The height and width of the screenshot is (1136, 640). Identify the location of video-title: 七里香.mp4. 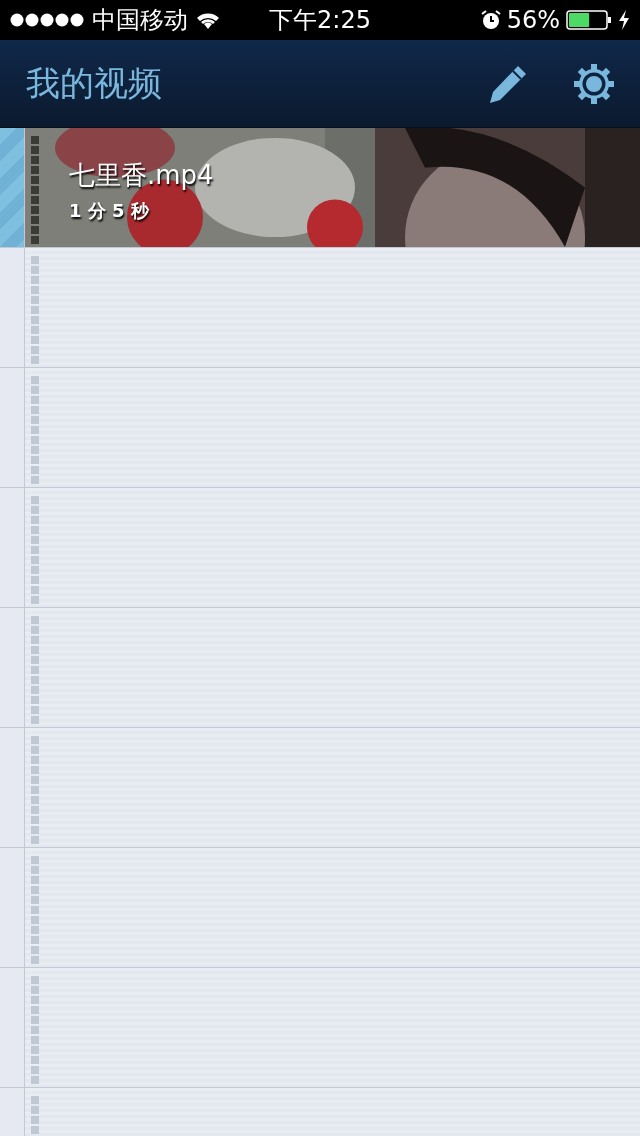
(141, 175).